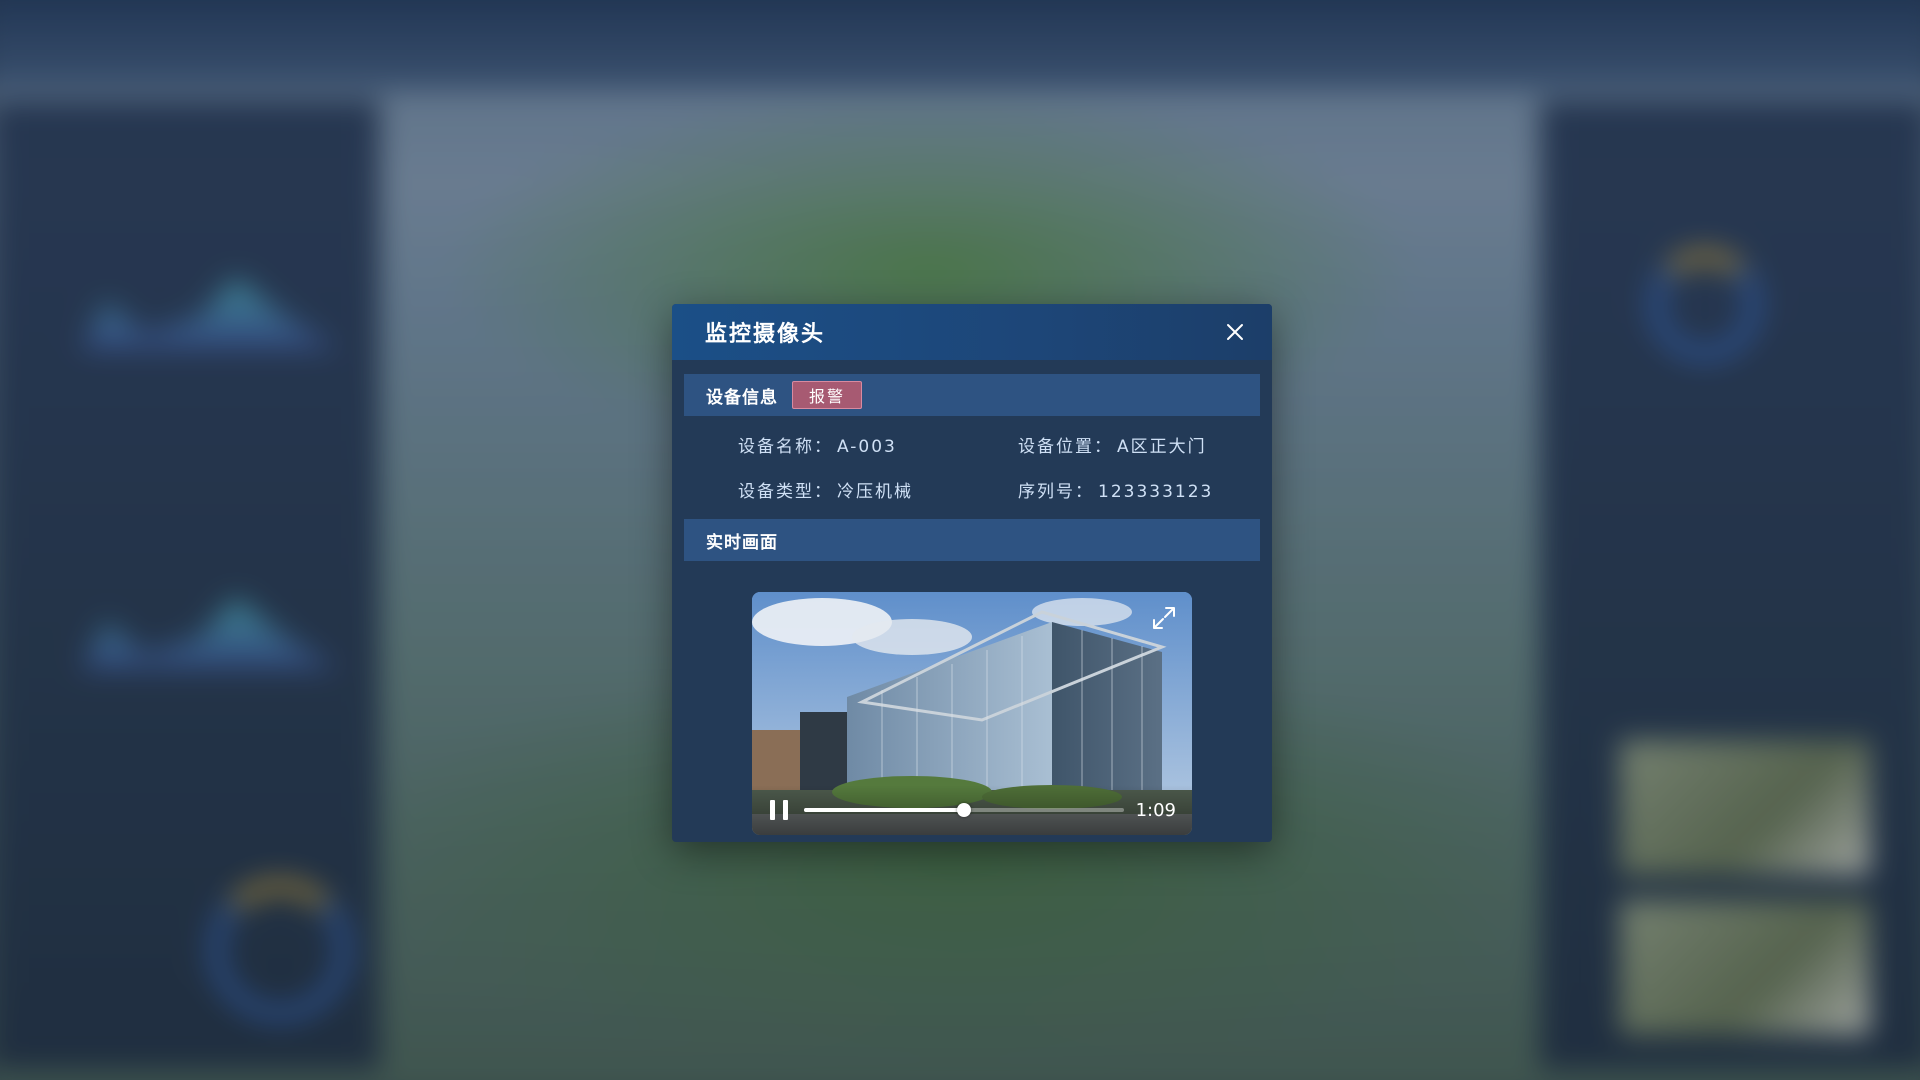 Image resolution: width=1920 pixels, height=1080 pixels. I want to click on playback-time: 1:09, so click(1155, 810).